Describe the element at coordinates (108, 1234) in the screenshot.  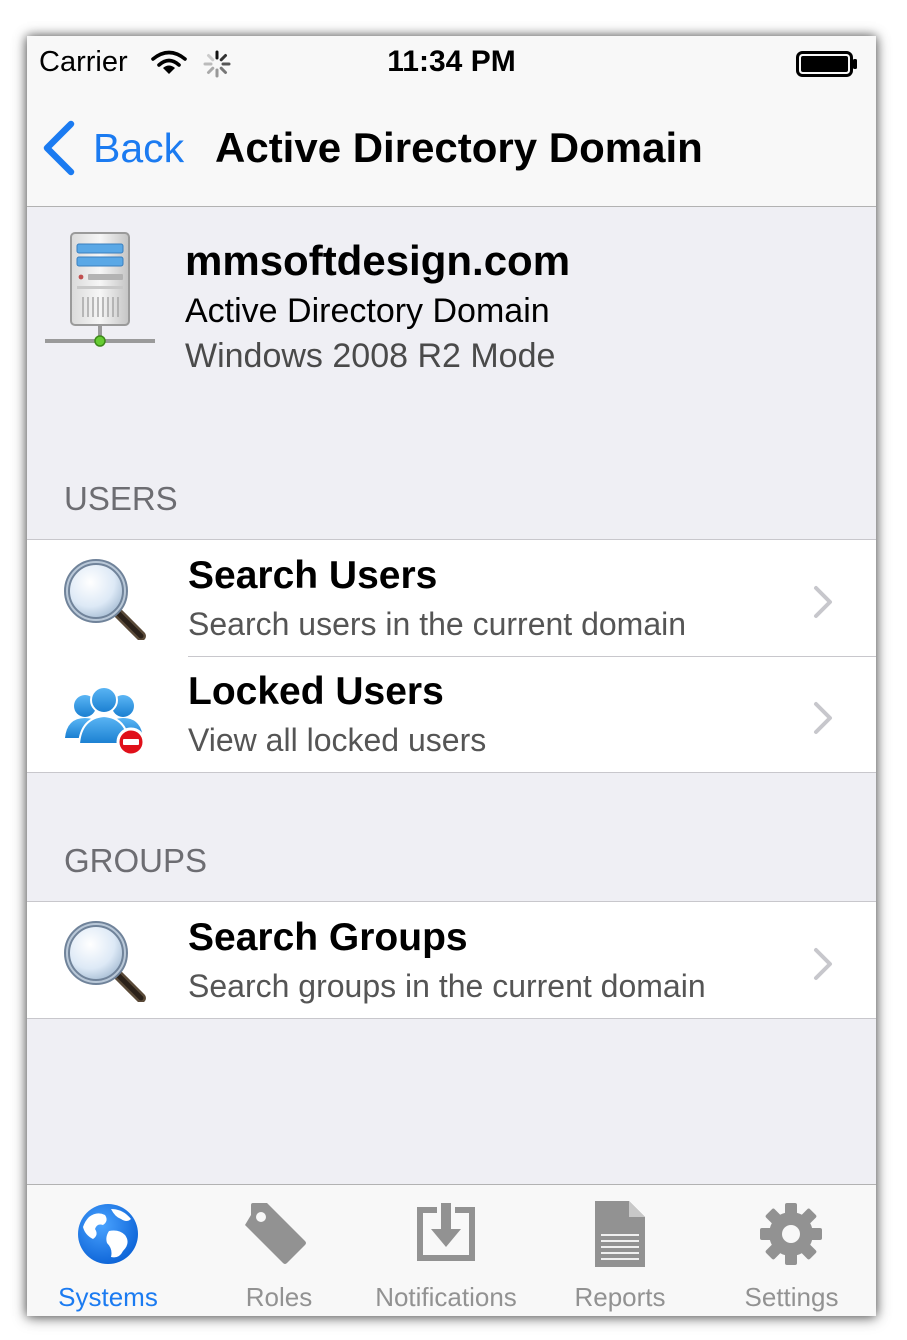
I see `globe-icon` at that location.